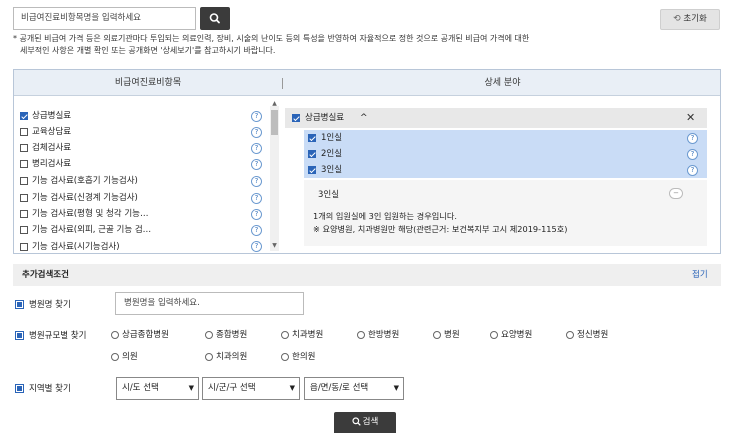 The width and height of the screenshot is (738, 433). Describe the element at coordinates (148, 83) in the screenshot. I see `left-column-header: 비급여진료비항목` at that location.